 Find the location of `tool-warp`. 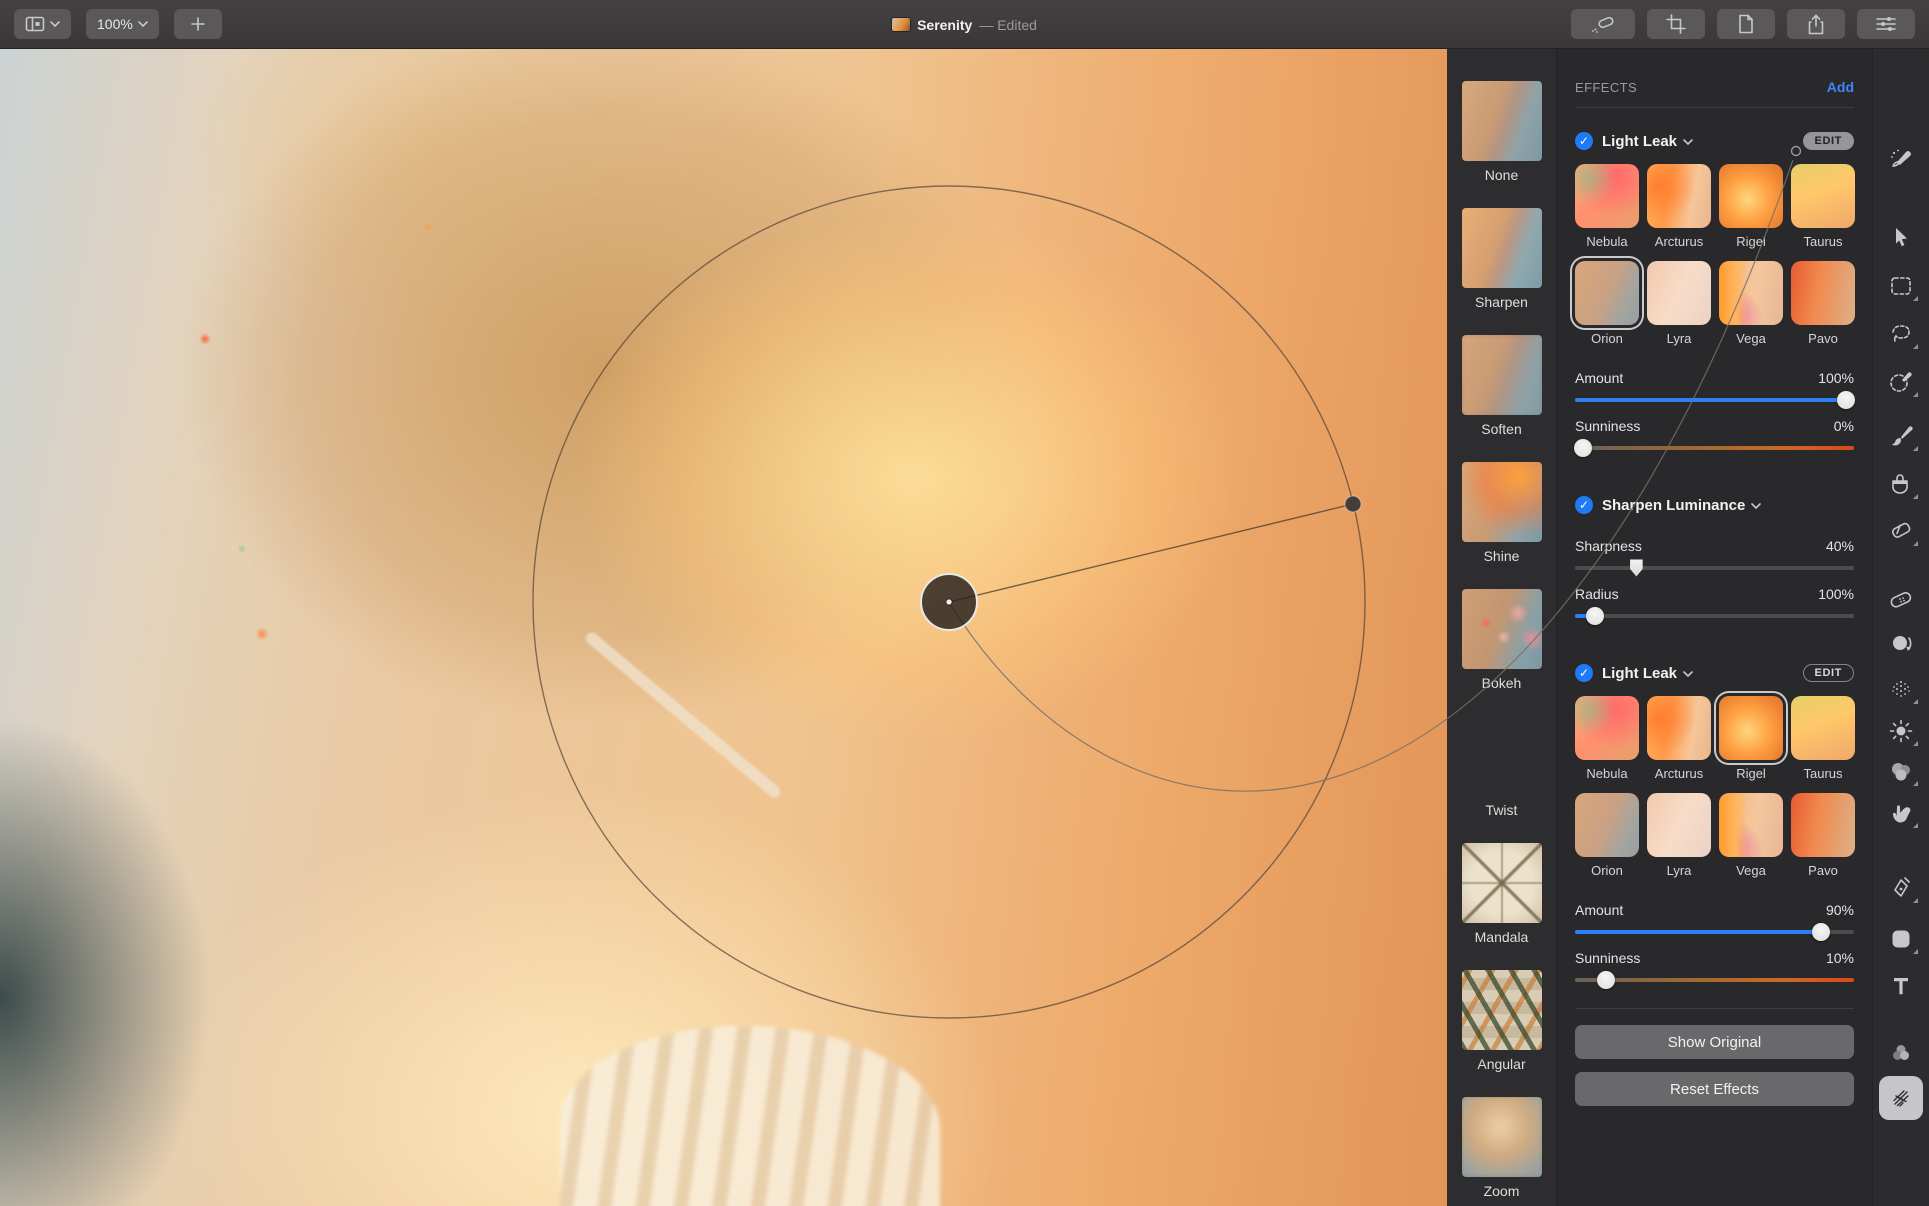

tool-warp is located at coordinates (1901, 813).